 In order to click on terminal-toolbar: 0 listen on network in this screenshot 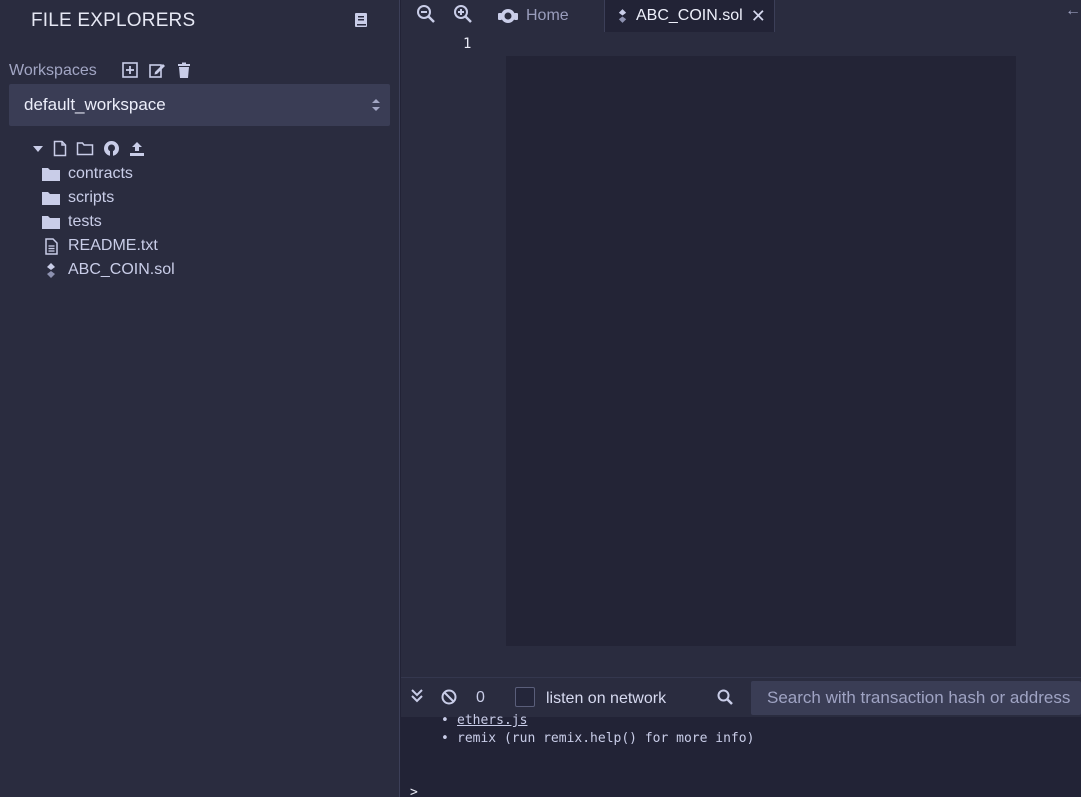, I will do `click(741, 697)`.